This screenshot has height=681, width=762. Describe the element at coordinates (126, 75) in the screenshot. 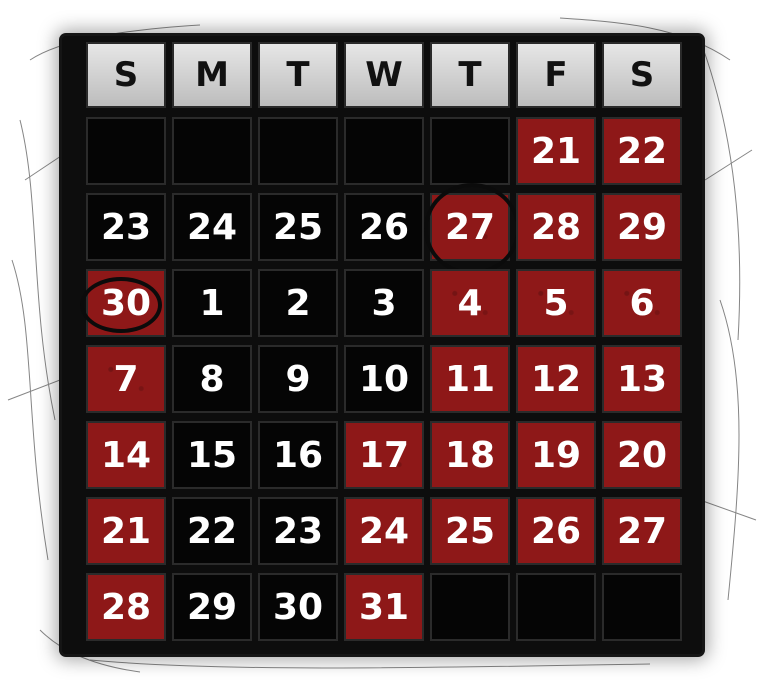

I see `weekday-sun: S` at that location.